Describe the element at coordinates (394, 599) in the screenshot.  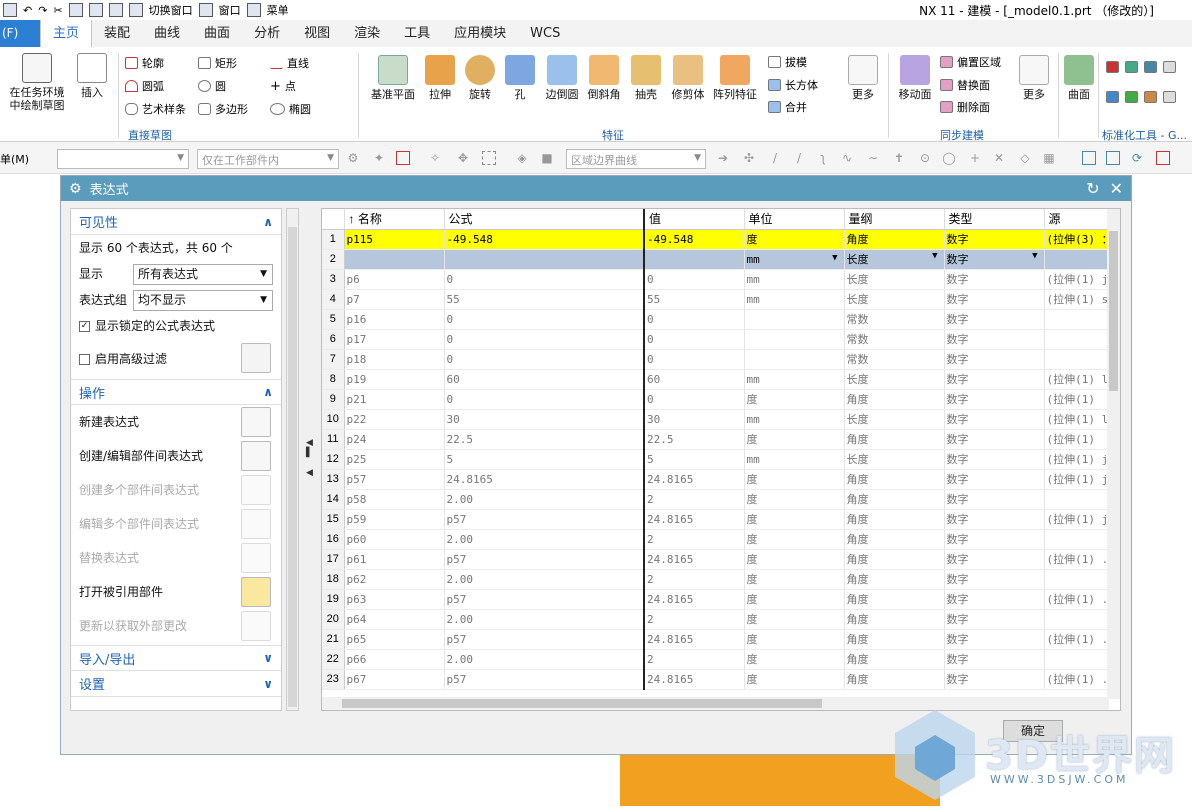
I see `name-cell: p63` at that location.